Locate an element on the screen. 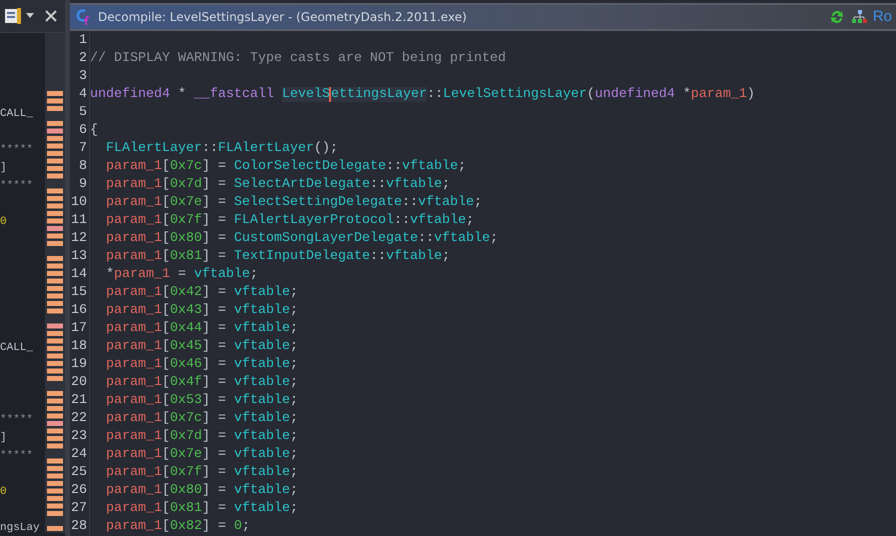  tree-icon is located at coordinates (858, 17).